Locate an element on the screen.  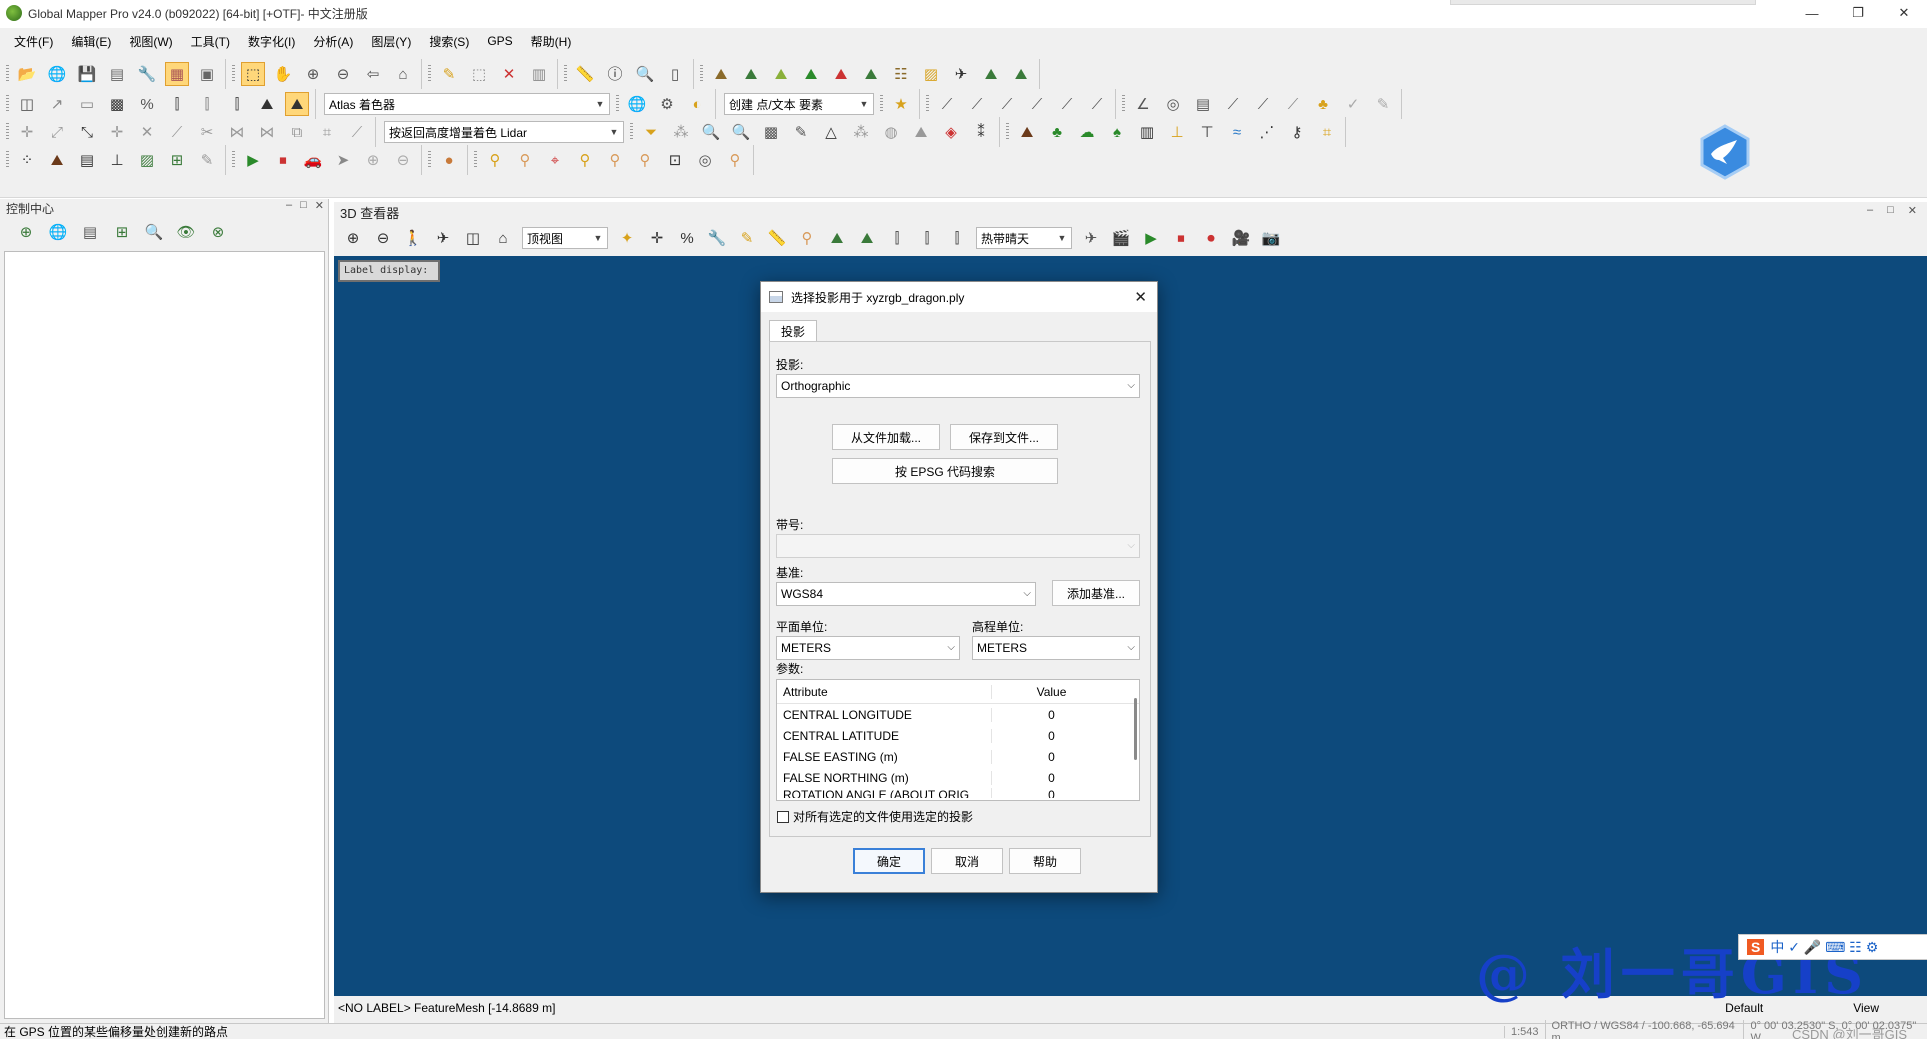
globe-icon: 🌐 is located at coordinates (57, 74).